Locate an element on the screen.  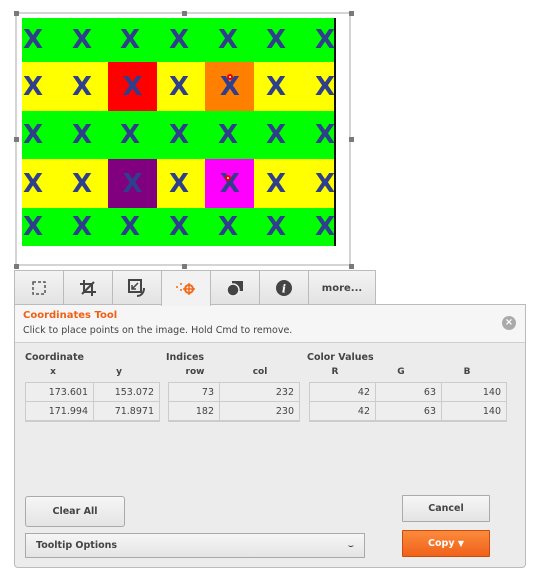
clear-all-button: Clear All is located at coordinates (75, 511).